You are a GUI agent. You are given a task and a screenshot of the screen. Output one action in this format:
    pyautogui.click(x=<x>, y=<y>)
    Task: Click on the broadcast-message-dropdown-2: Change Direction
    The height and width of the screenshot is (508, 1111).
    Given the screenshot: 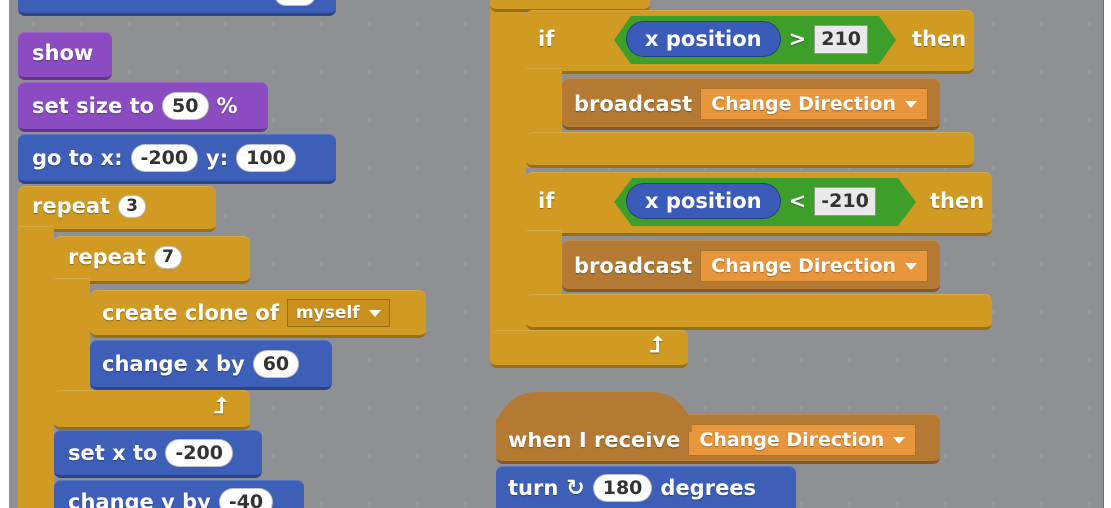 What is the action you would take?
    pyautogui.click(x=814, y=266)
    